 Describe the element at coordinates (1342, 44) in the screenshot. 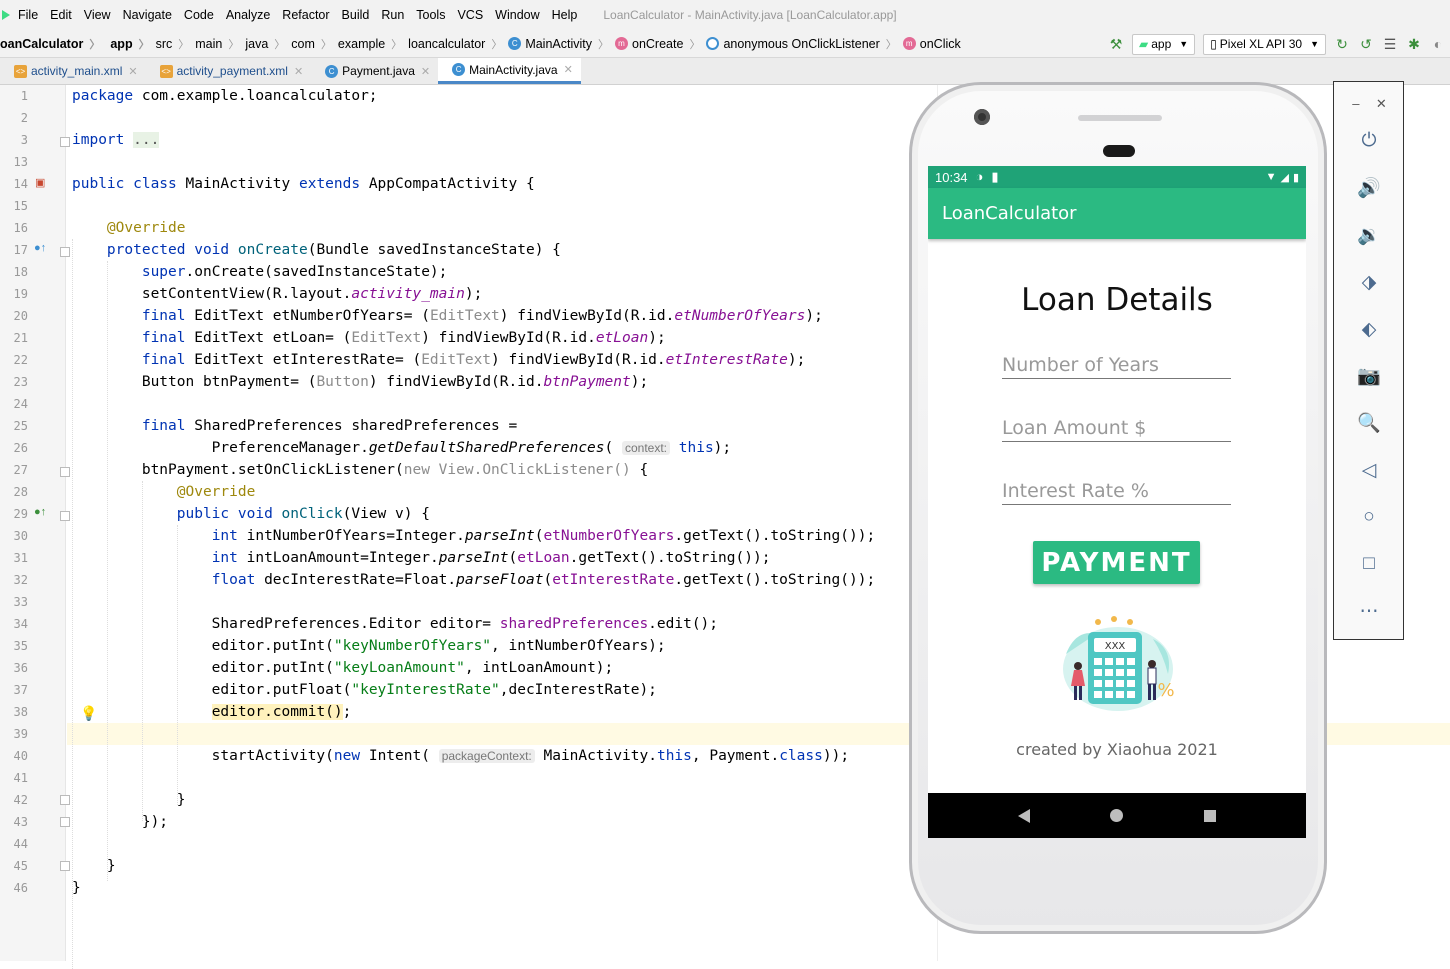

I see `apply-changes-restart-icon: ↻` at that location.